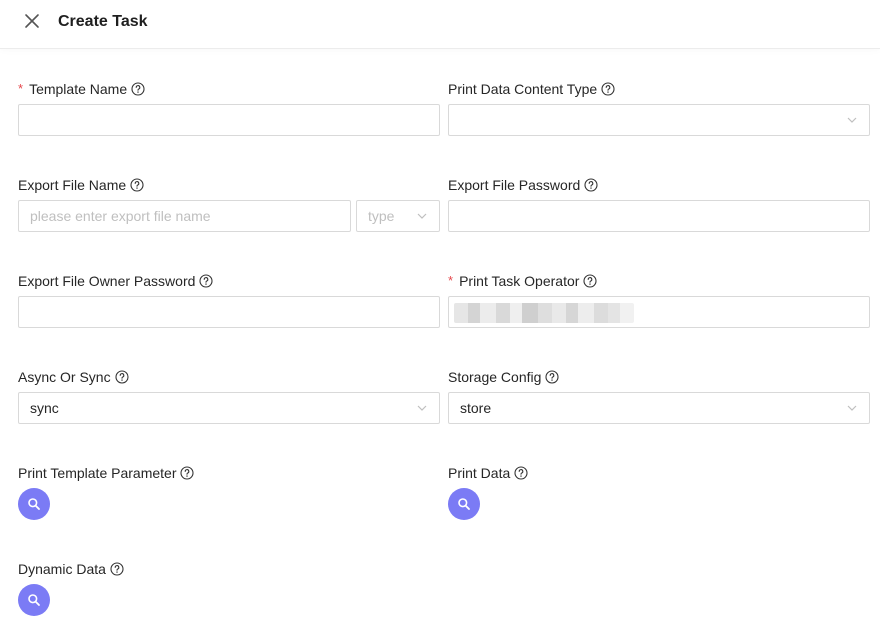 This screenshot has height=644, width=880. Describe the element at coordinates (659, 377) in the screenshot. I see `storage-config-label: Storage Config` at that location.